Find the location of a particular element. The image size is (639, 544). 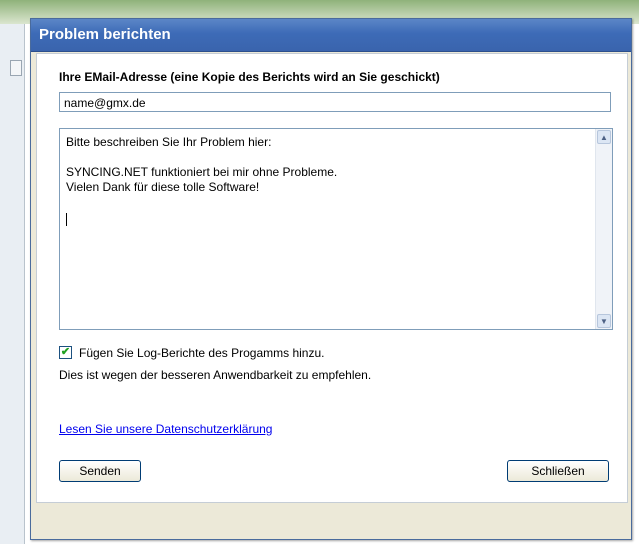

close-button: Schließen is located at coordinates (558, 471).